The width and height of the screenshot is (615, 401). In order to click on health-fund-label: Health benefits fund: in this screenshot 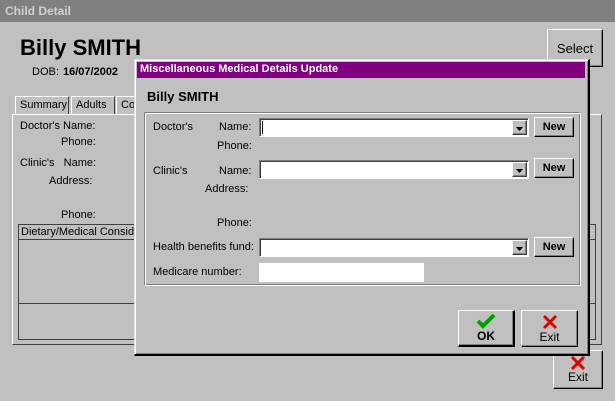, I will do `click(203, 247)`.